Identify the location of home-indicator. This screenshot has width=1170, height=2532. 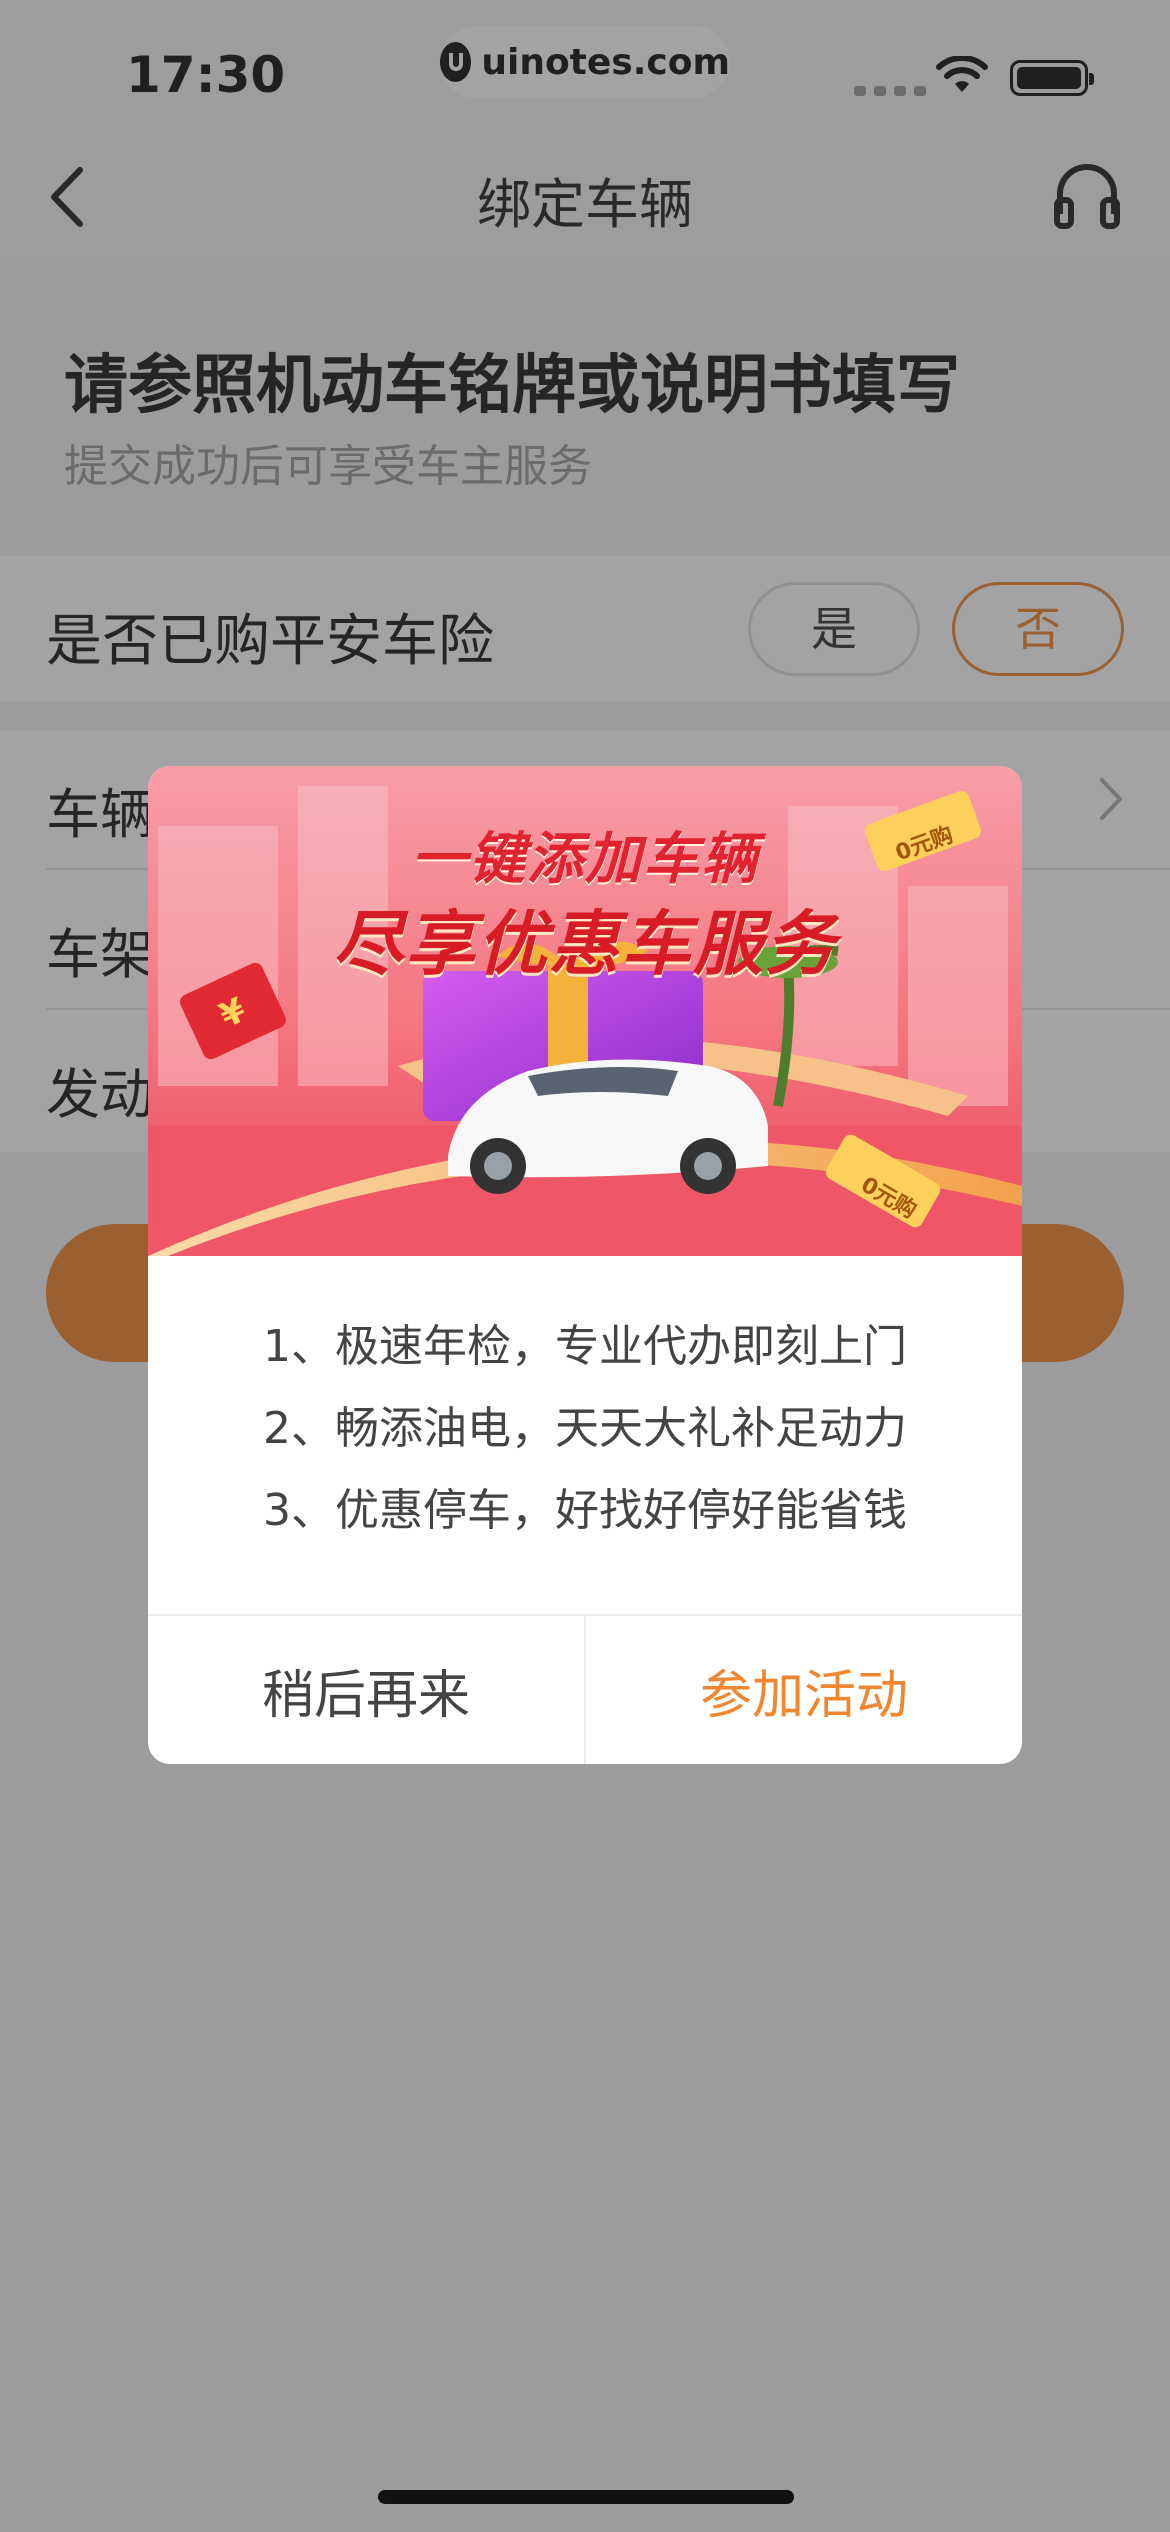
(586, 2497).